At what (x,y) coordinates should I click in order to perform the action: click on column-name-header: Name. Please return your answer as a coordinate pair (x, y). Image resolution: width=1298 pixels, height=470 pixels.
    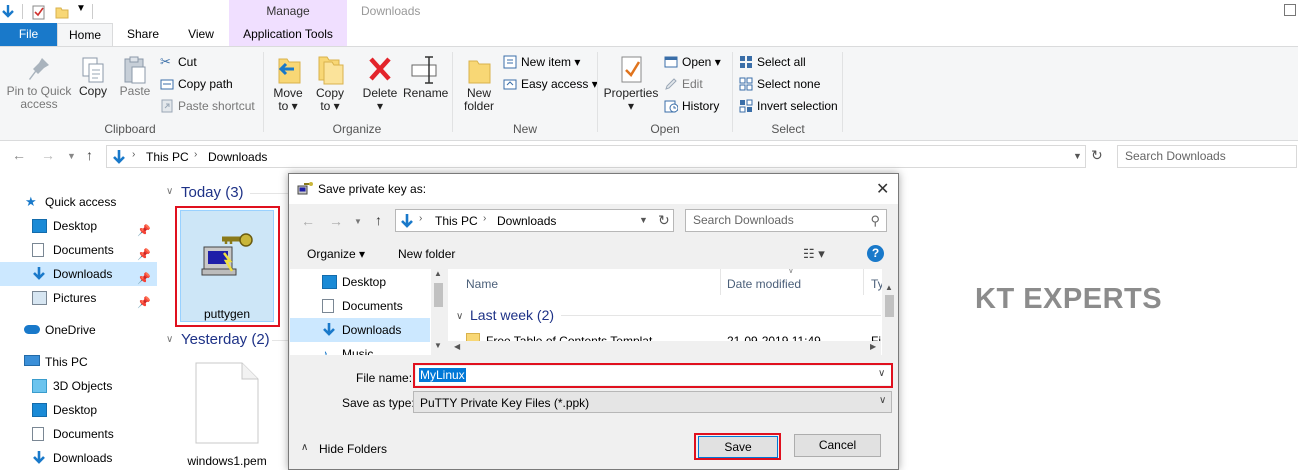
    Looking at the image, I should click on (482, 284).